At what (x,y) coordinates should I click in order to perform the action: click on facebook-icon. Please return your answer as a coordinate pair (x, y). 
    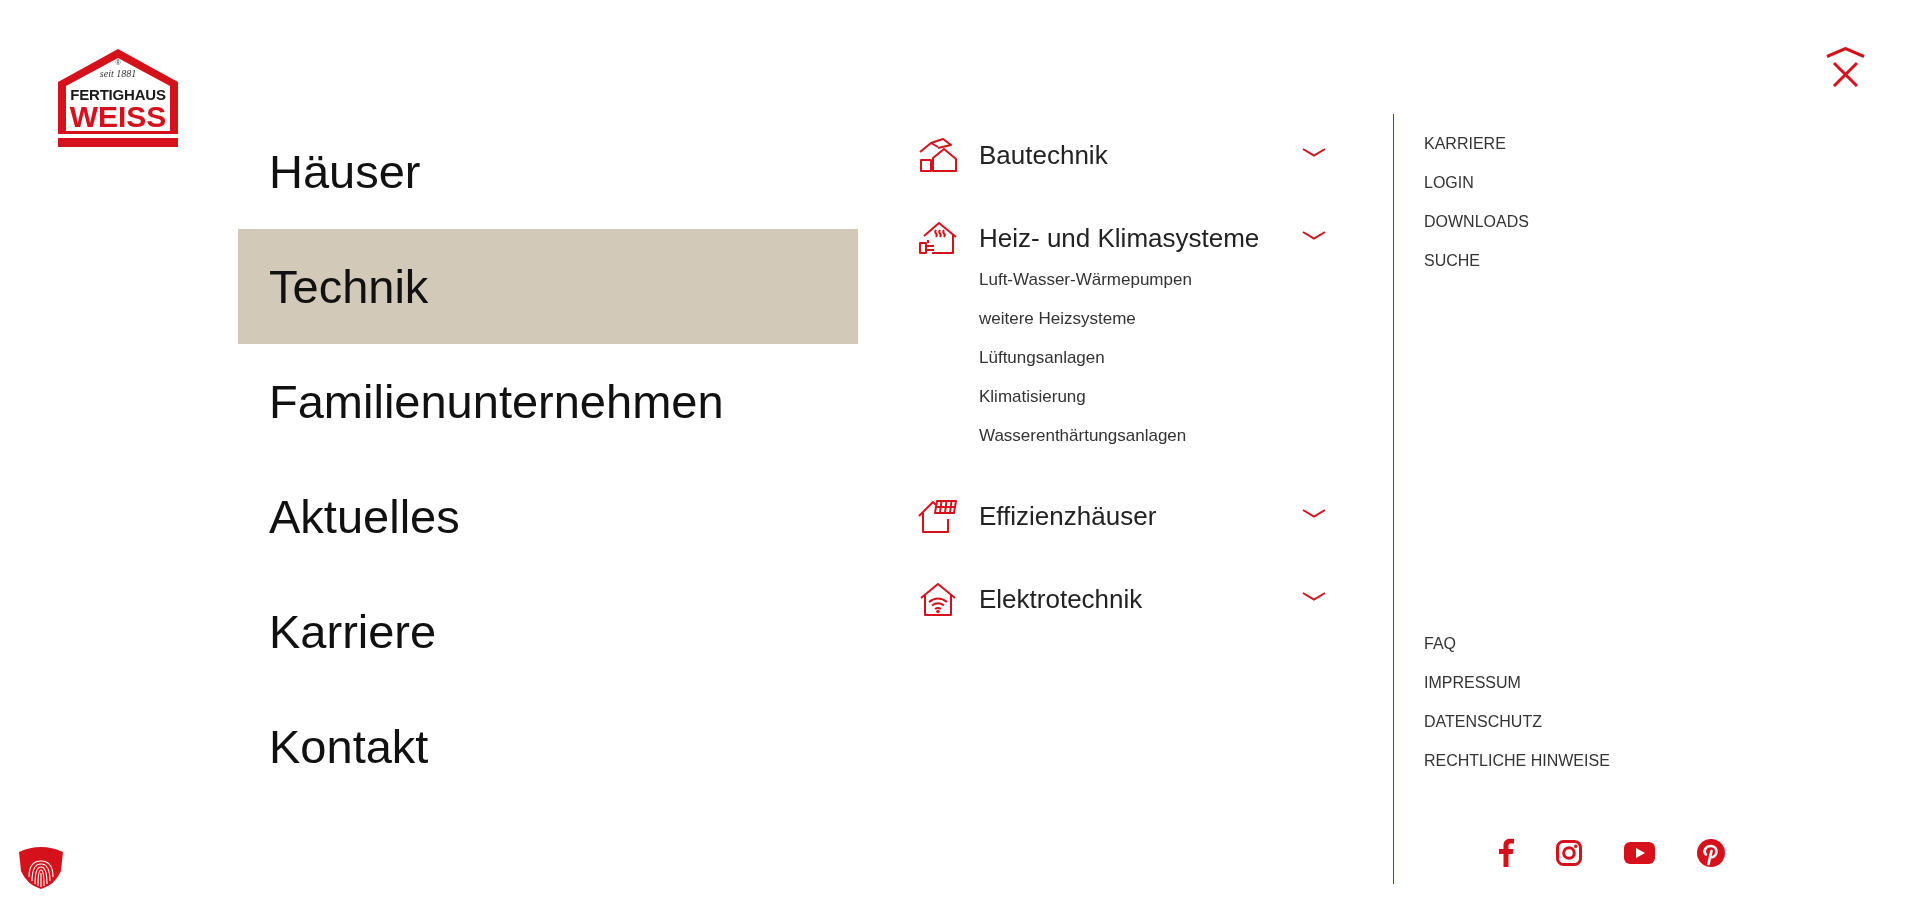
    Looking at the image, I should click on (1506, 852).